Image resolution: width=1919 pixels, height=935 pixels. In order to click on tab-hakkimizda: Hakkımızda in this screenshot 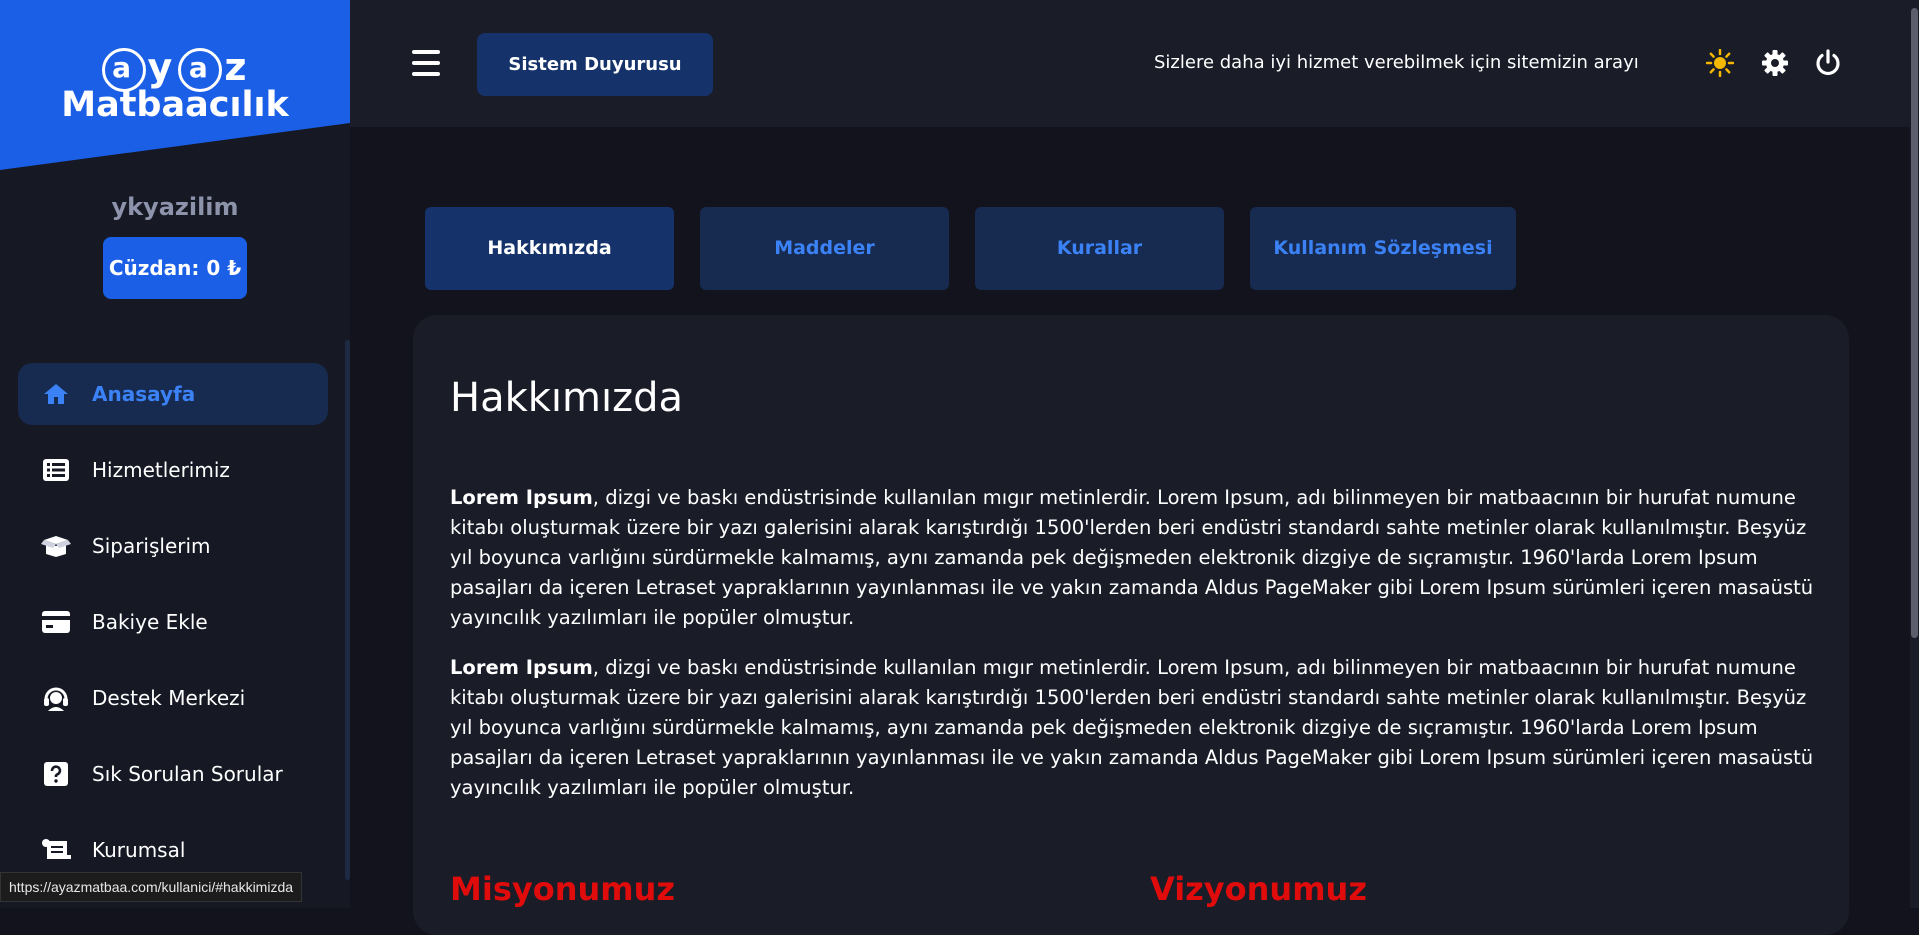, I will do `click(549, 248)`.